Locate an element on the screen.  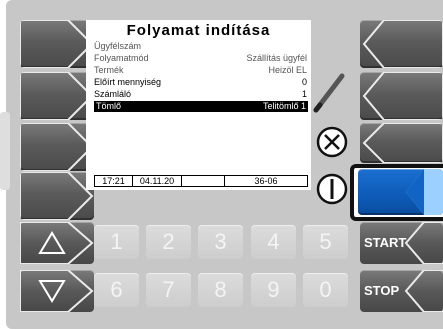
row-process-mode: Folyamatmód Szállítás ügyfél is located at coordinates (200, 58).